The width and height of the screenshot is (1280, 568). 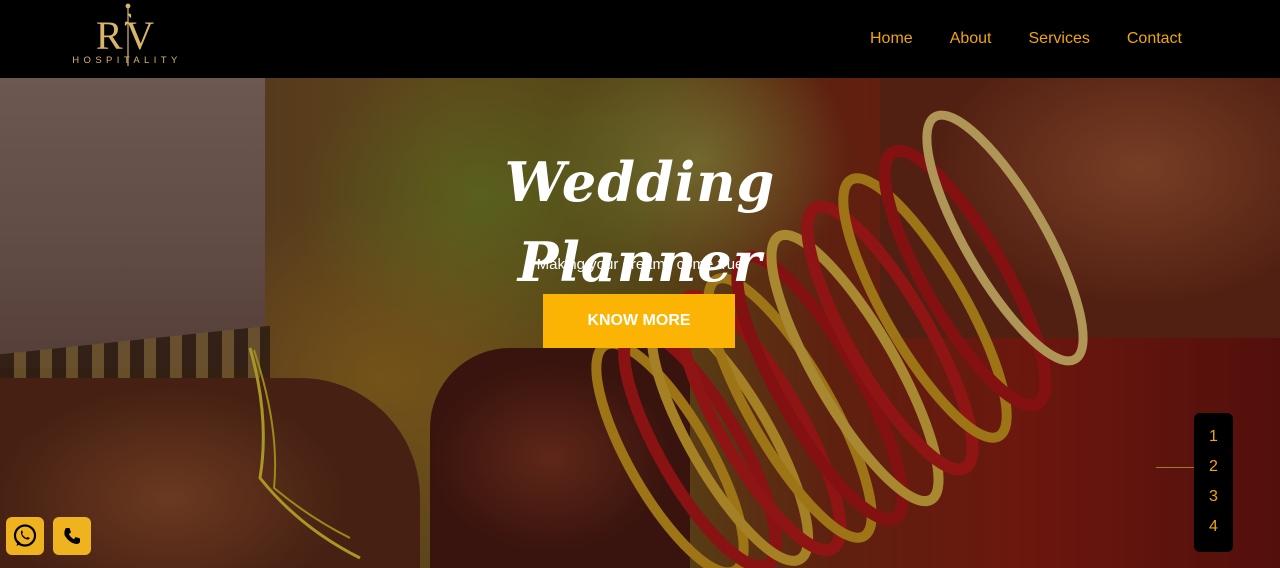 I want to click on brand-logo: RV HOSPITALITY, so click(x=127, y=37).